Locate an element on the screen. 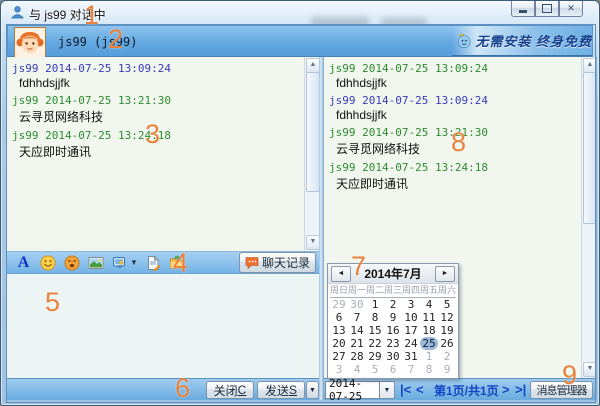 This screenshot has width=600, height=406. calendar-day: 20 is located at coordinates (339, 343).